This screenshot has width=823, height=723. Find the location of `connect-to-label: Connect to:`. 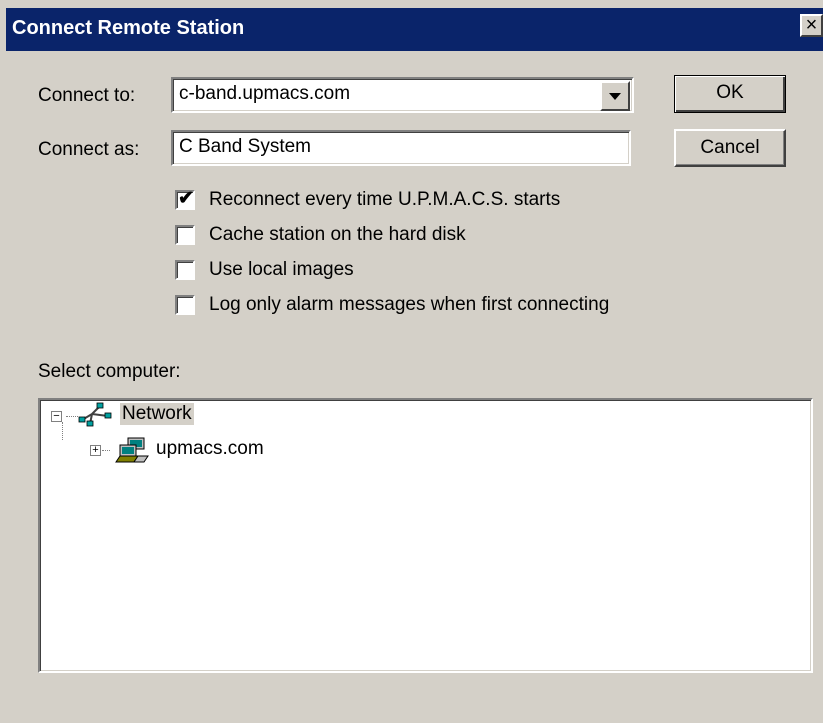

connect-to-label: Connect to: is located at coordinates (87, 95).